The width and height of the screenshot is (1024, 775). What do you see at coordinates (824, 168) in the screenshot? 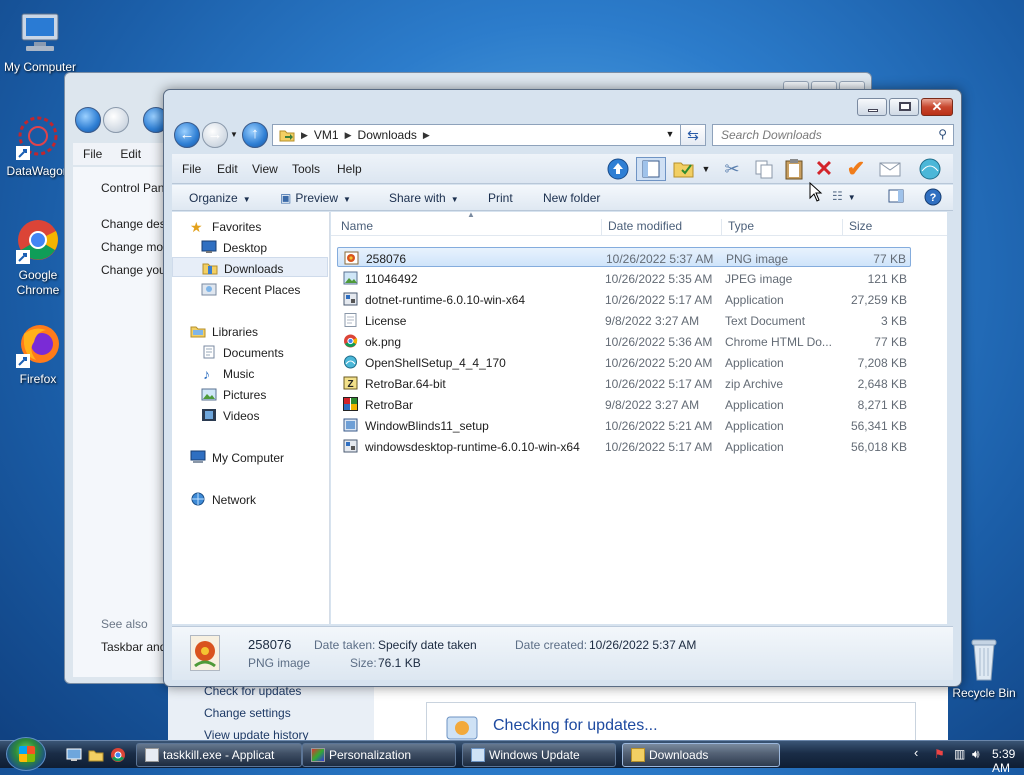
I see `toolbar-delete-button: ✕` at bounding box center [824, 168].